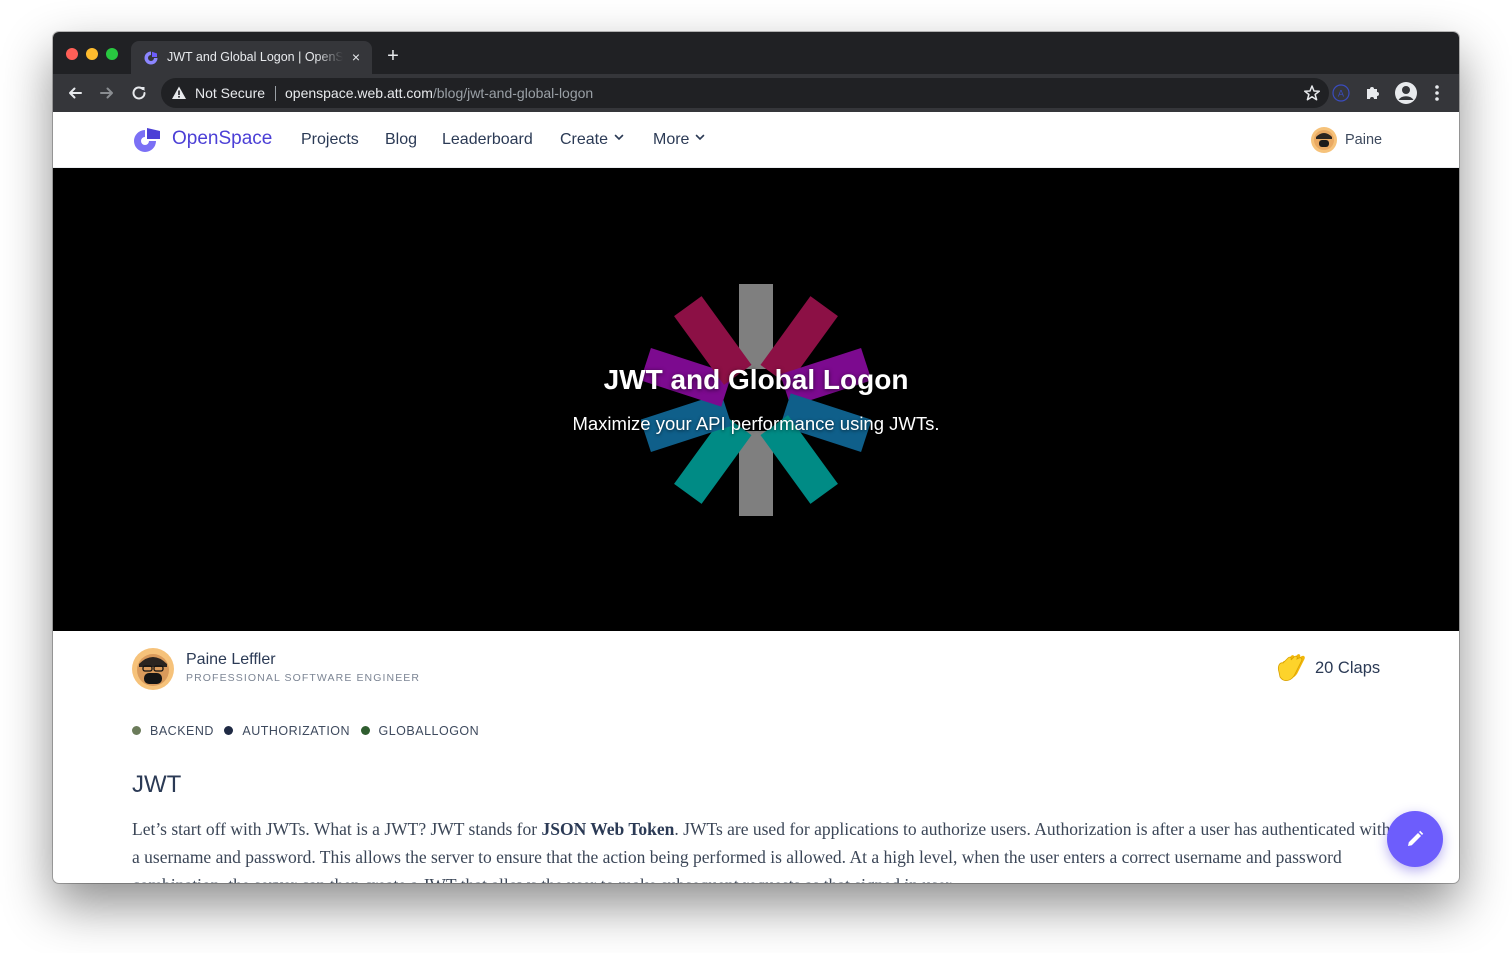 The width and height of the screenshot is (1512, 953). Describe the element at coordinates (584, 139) in the screenshot. I see `nav-create-label: Create` at that location.